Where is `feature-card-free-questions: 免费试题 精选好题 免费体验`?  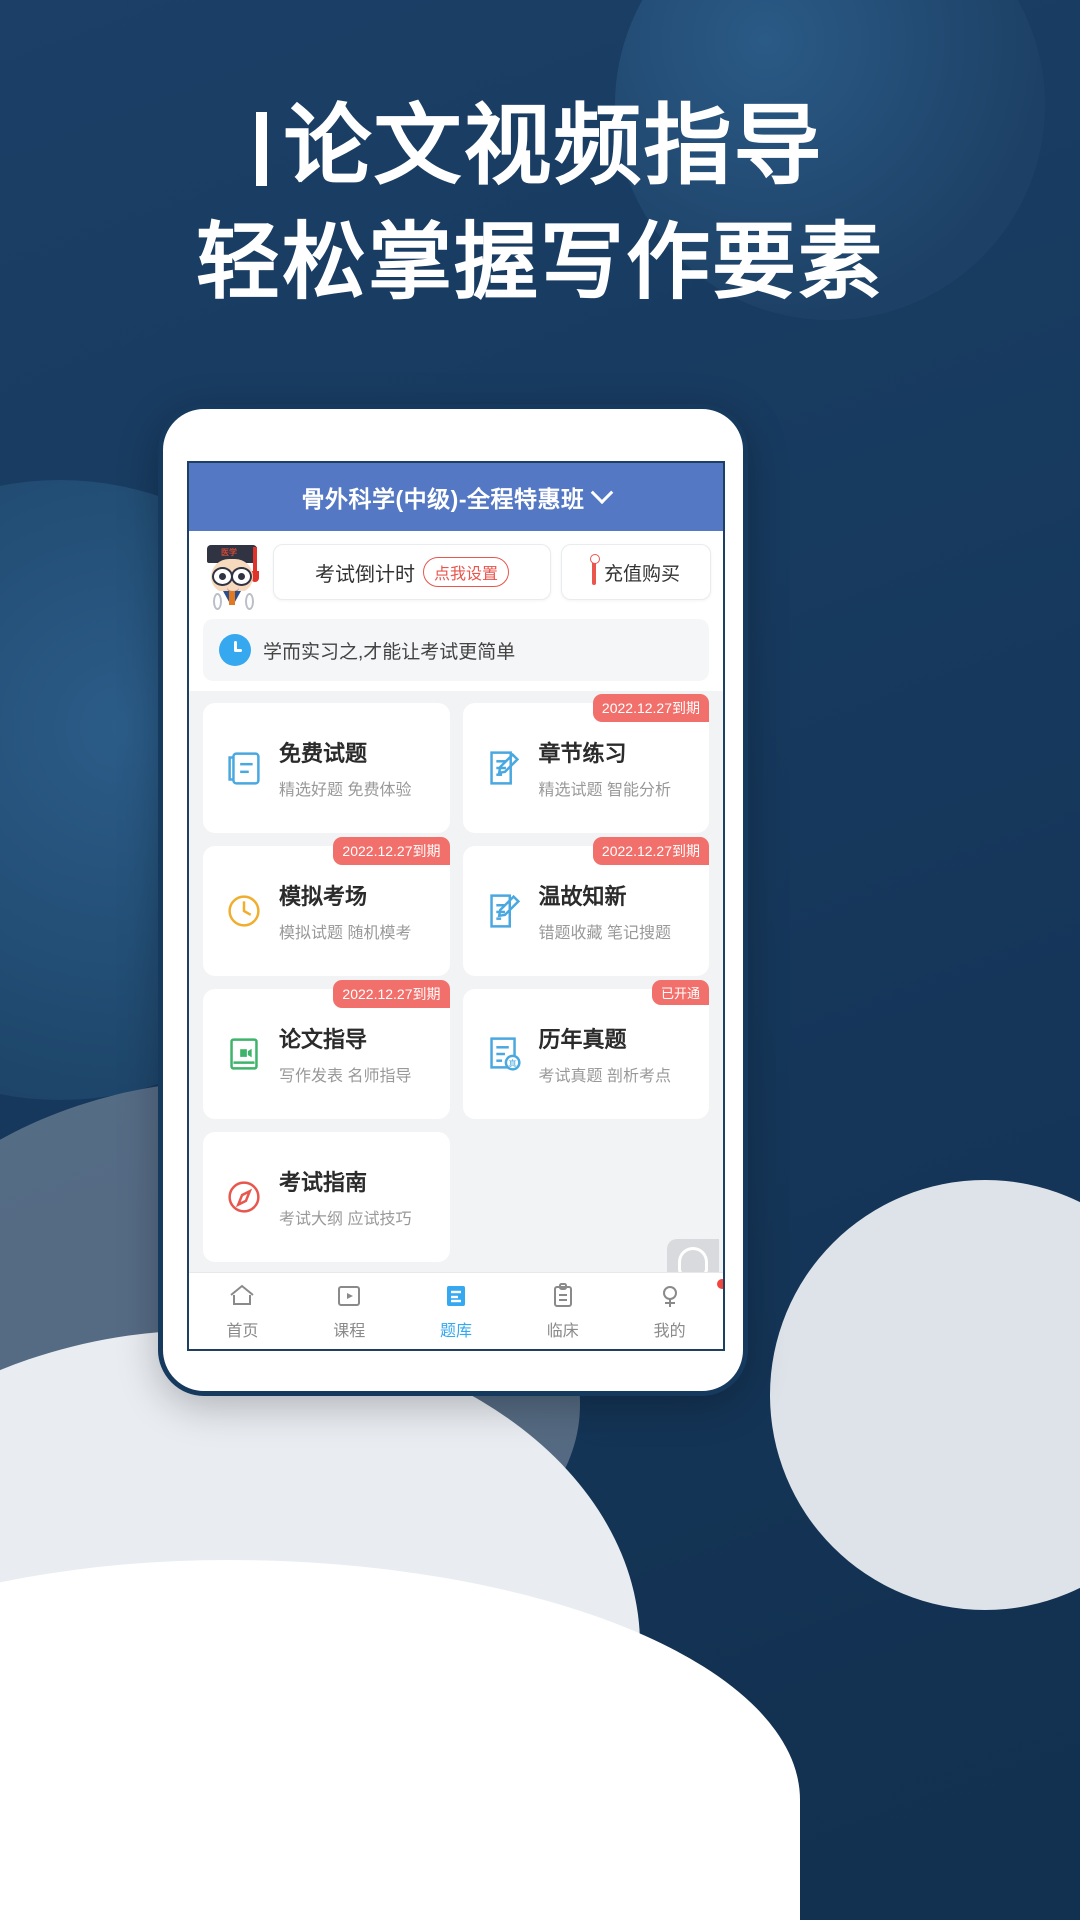
feature-card-free-questions: 免费试题 精选好题 免费体验 is located at coordinates (326, 768).